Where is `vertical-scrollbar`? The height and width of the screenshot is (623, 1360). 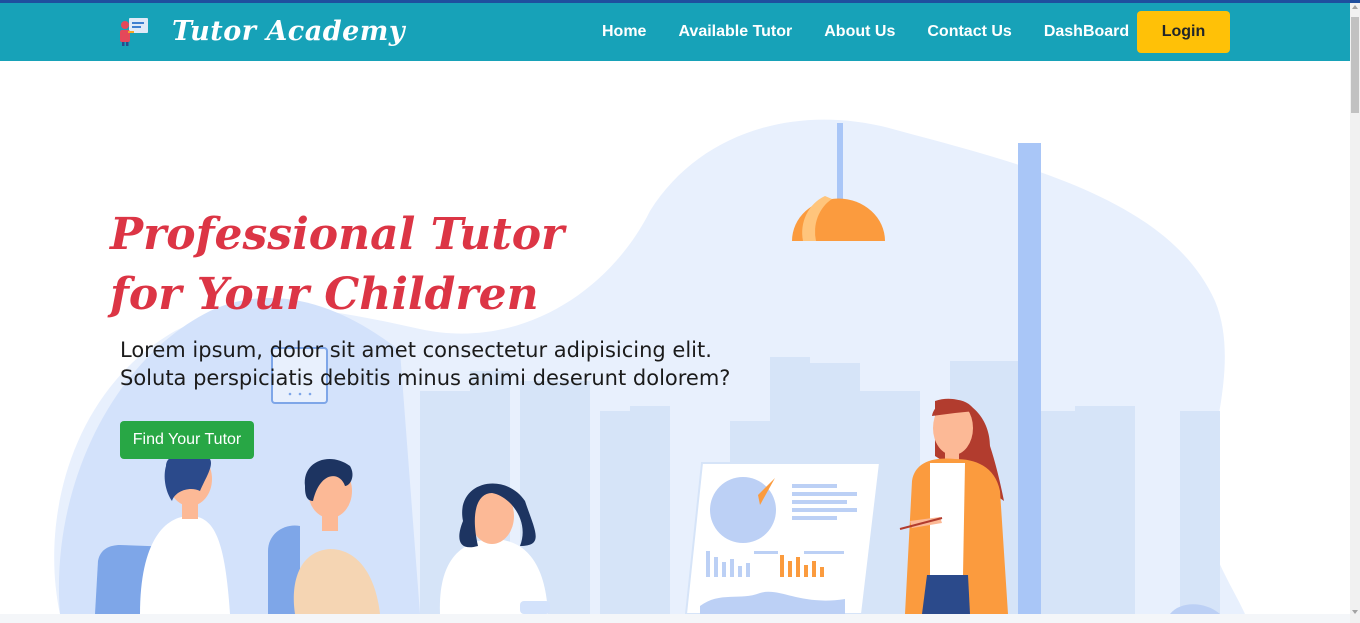
vertical-scrollbar is located at coordinates (1355, 313).